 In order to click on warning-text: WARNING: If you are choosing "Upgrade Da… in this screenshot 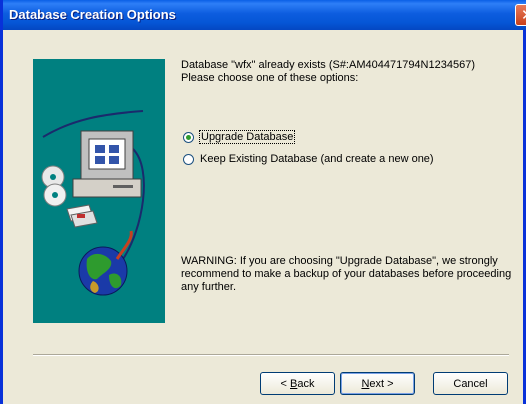, I will do `click(346, 274)`.